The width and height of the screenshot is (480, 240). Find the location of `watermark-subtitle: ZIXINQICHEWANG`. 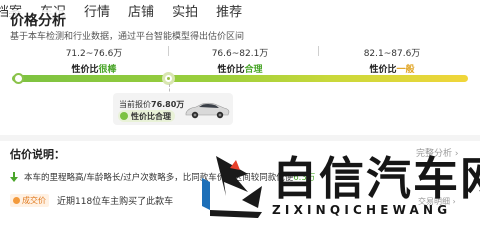

watermark-subtitle: ZIXINQICHEWANG is located at coordinates (362, 210).